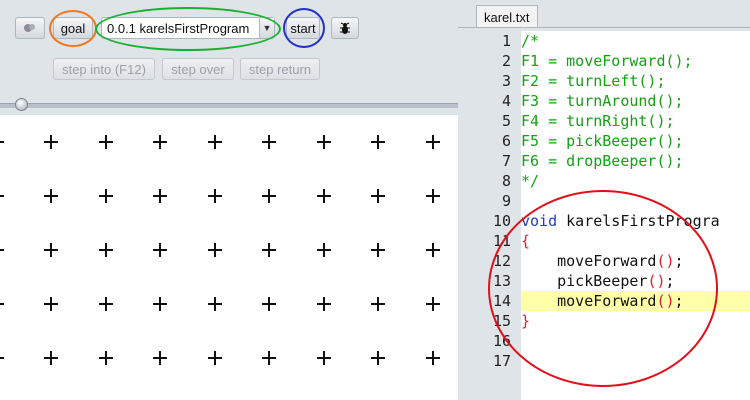  I want to click on bug-icon, so click(345, 28).